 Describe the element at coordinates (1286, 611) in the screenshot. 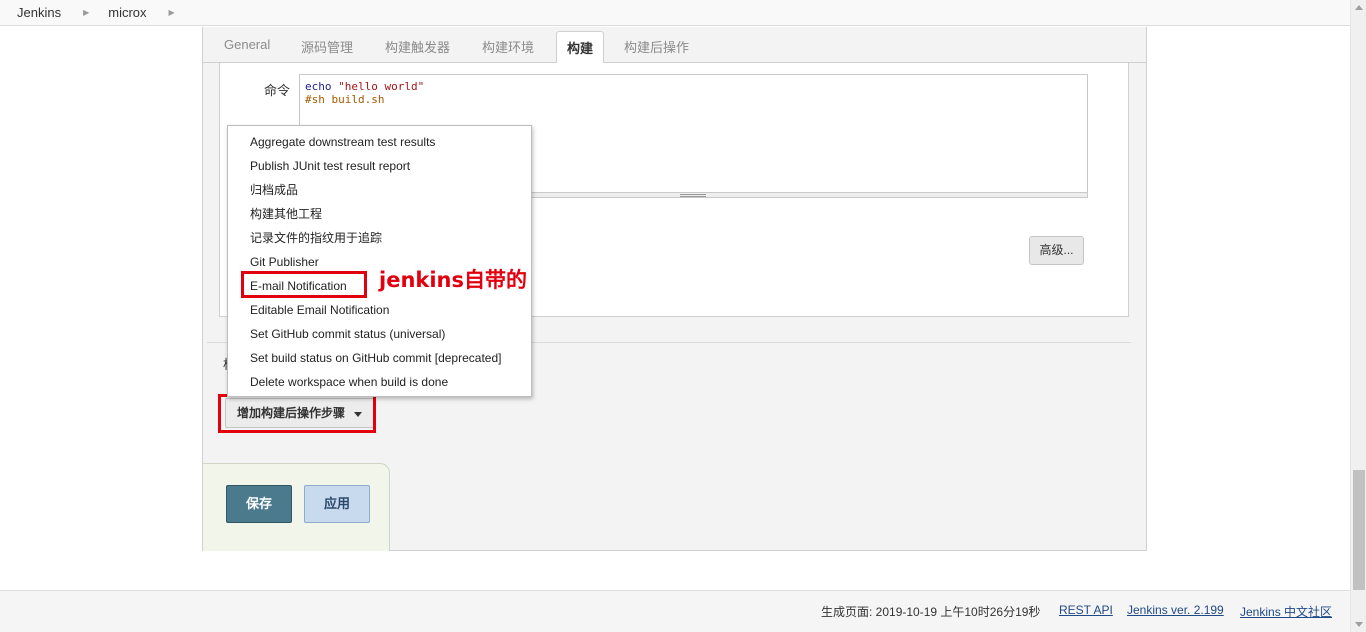

I see `footer-community-link: Jenkins 中文社区` at that location.